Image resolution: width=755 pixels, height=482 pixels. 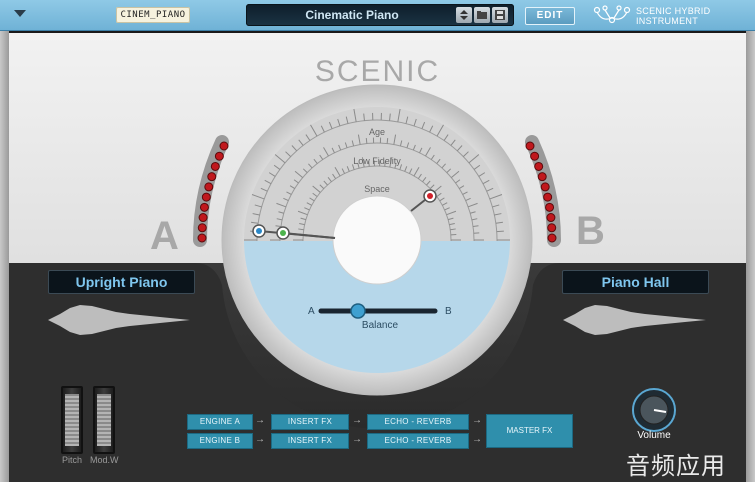 I want to click on space-label: Space, so click(x=377, y=189).